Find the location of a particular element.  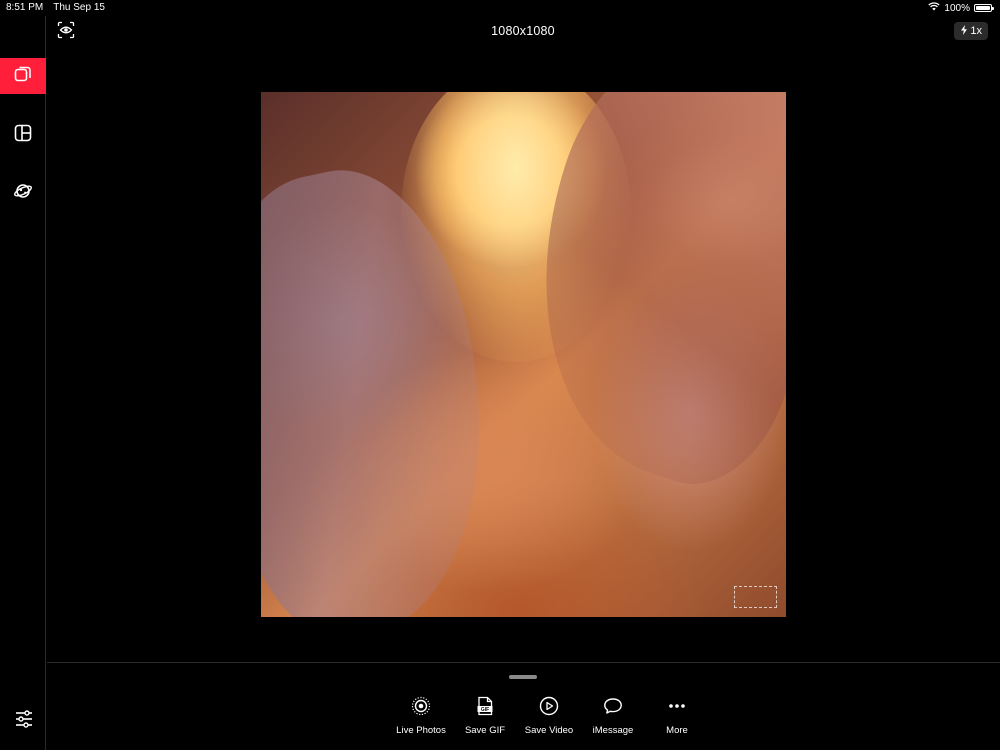

bottom-divider is located at coordinates (523, 662).